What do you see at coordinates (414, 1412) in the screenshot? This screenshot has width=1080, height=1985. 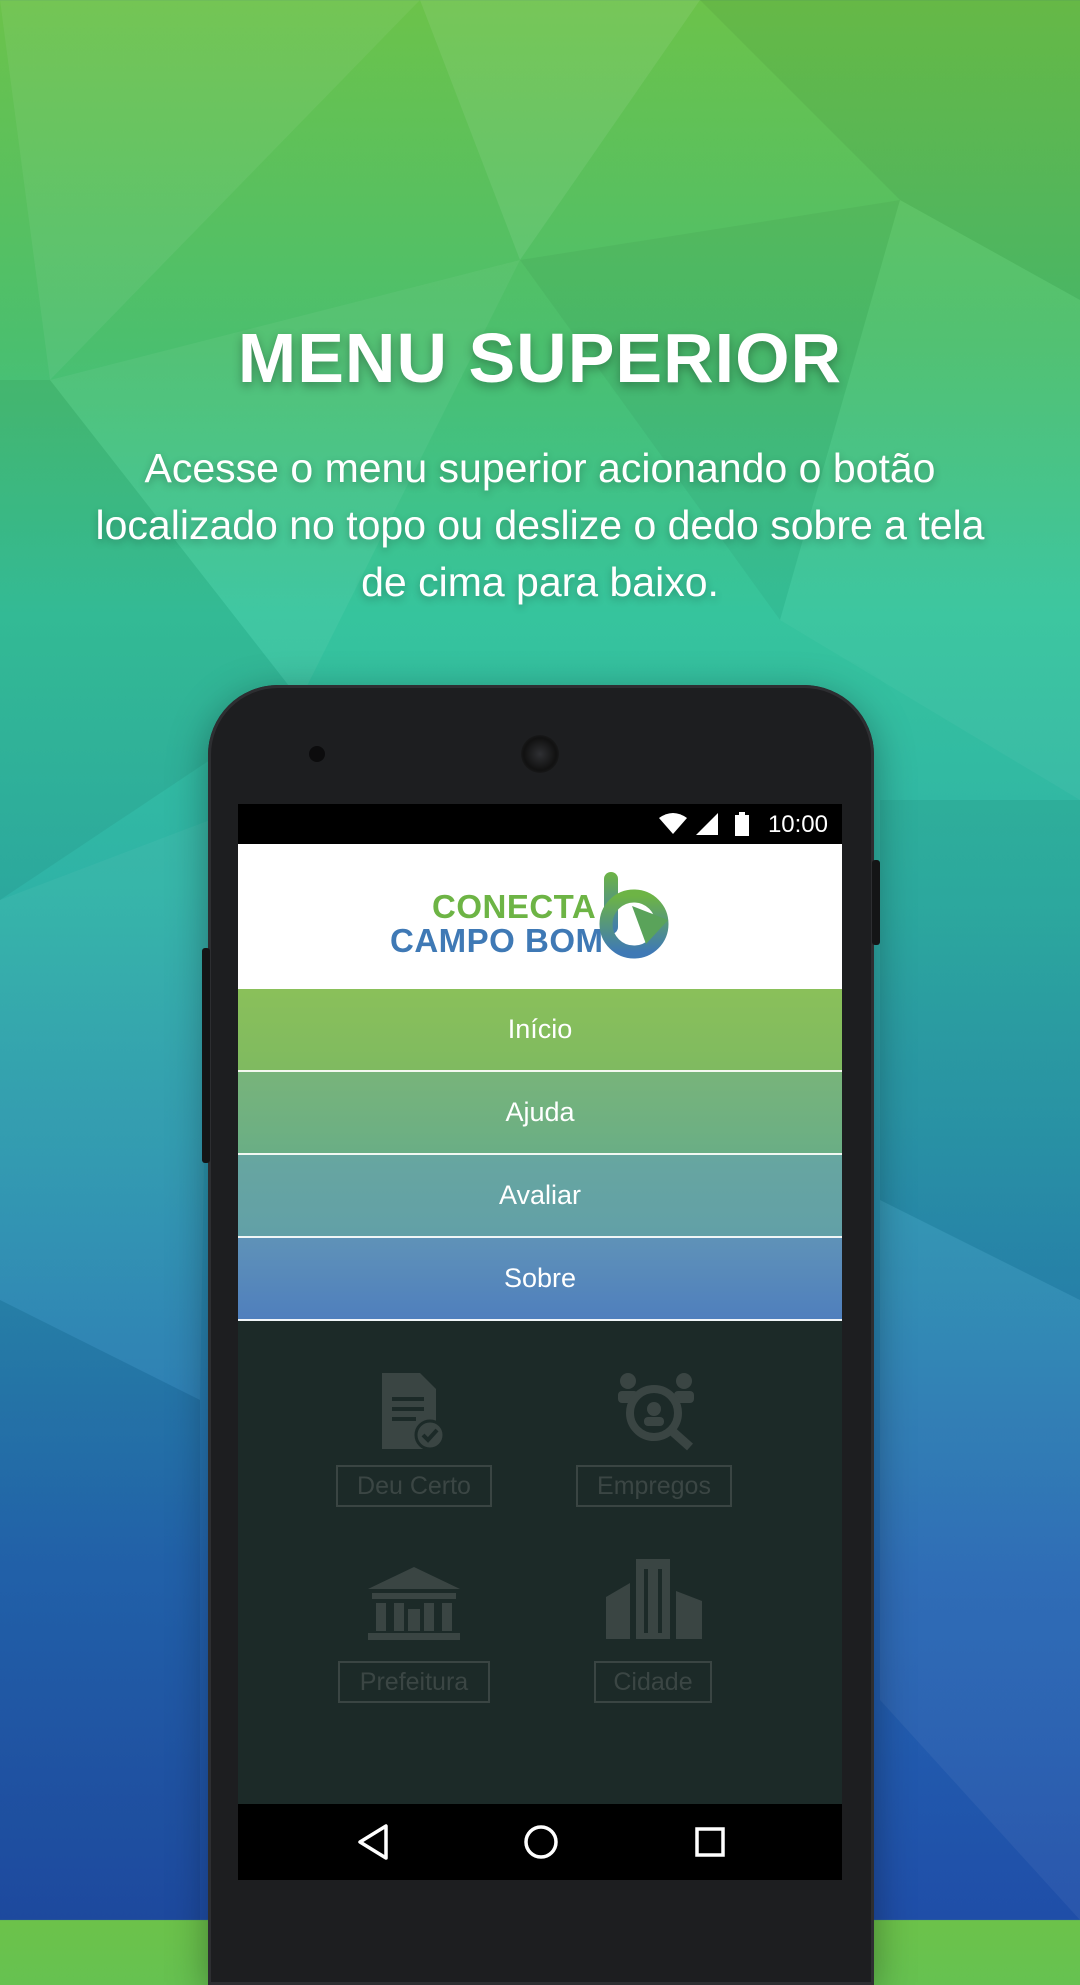 I see `document-check-icon` at bounding box center [414, 1412].